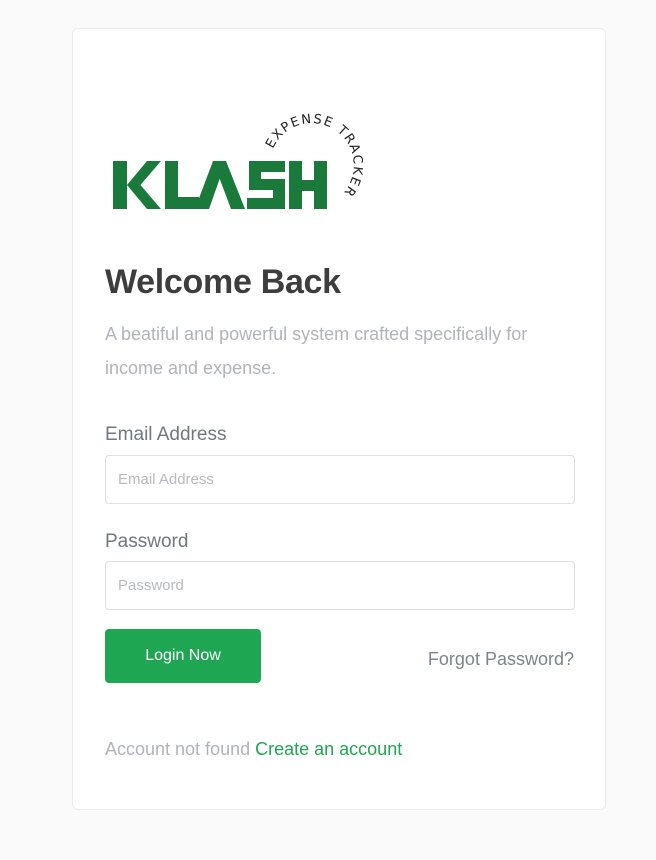  I want to click on login-button: Login Now, so click(183, 656).